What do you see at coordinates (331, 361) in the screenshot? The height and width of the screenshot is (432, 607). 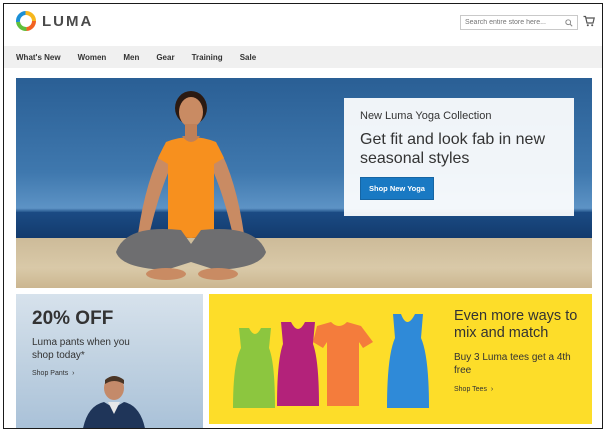 I see `tees-image` at bounding box center [331, 361].